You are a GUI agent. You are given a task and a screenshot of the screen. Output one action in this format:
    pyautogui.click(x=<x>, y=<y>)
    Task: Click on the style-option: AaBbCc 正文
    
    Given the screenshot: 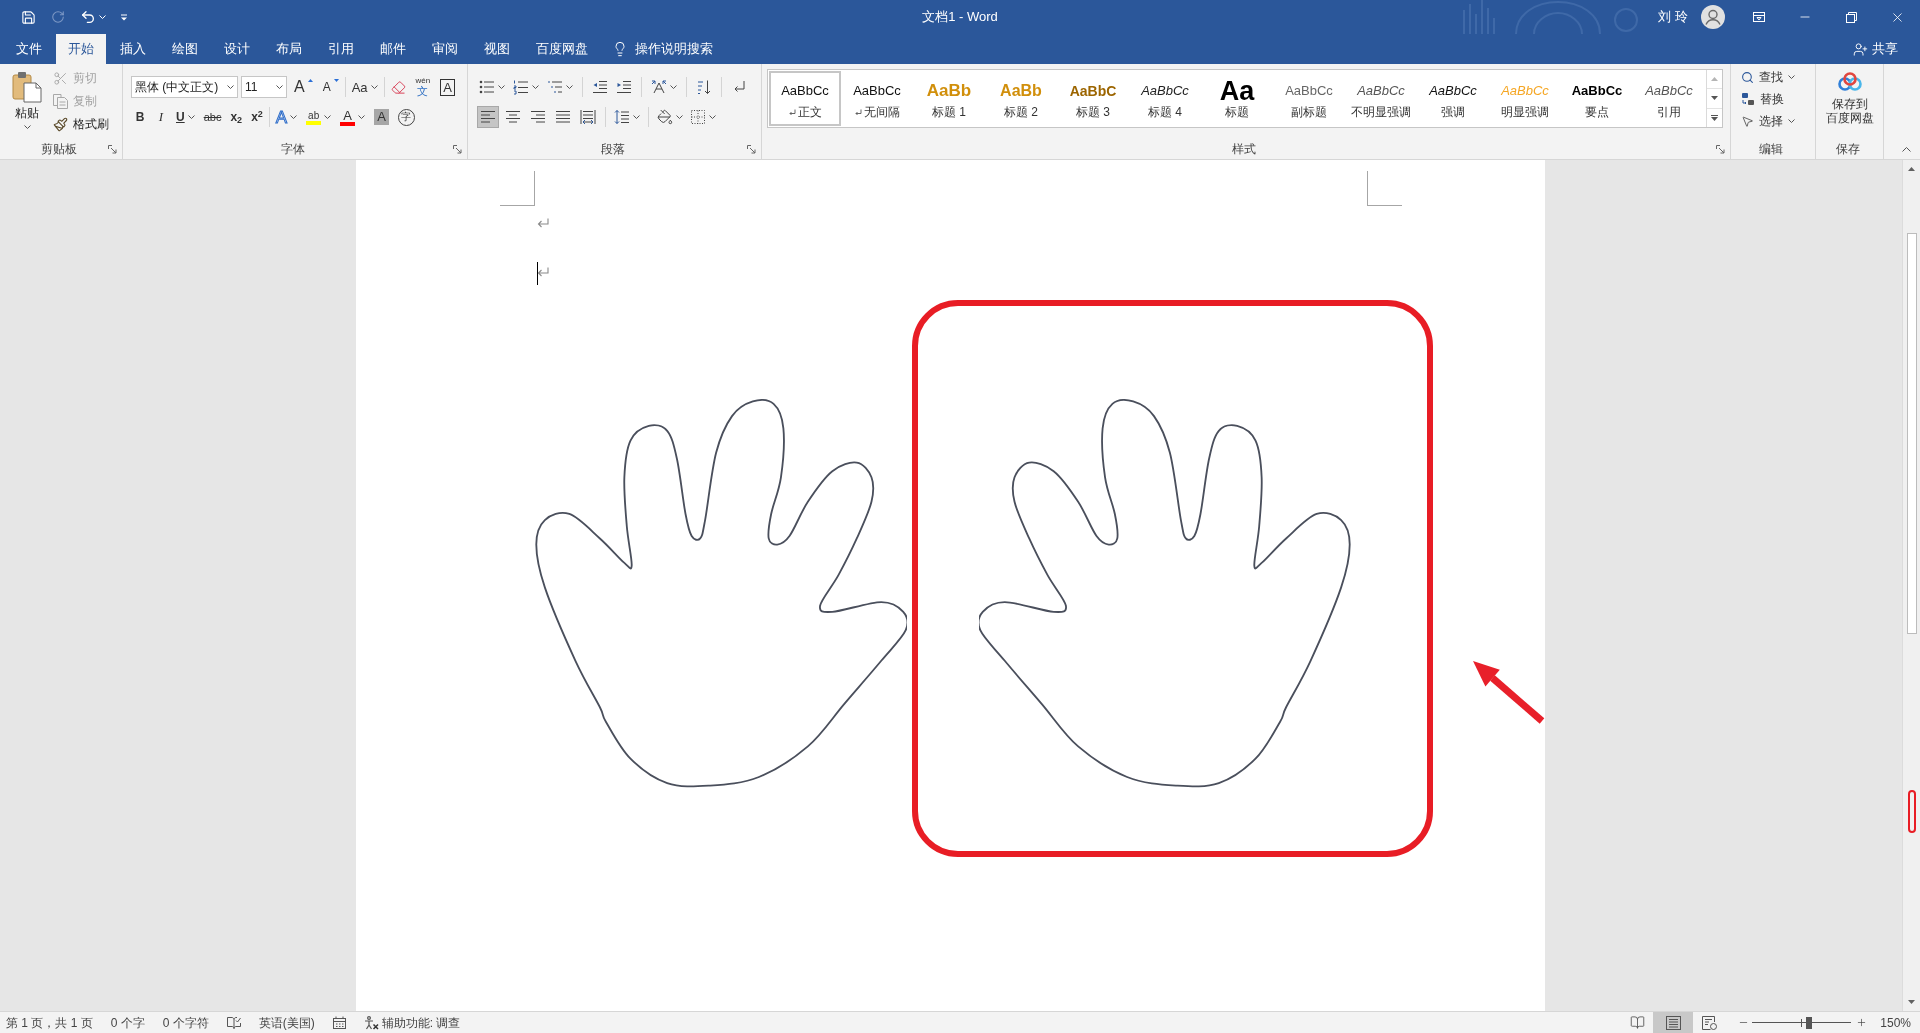 What is the action you would take?
    pyautogui.click(x=805, y=98)
    